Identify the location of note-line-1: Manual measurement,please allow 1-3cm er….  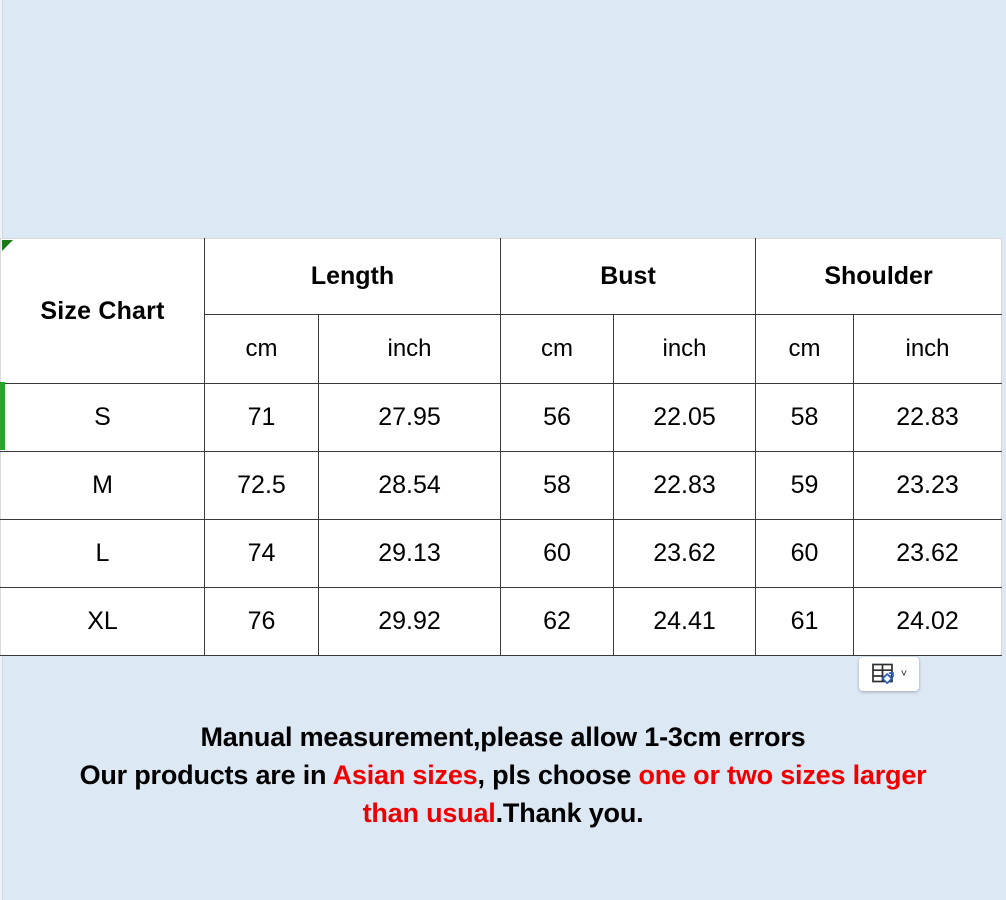
(503, 737).